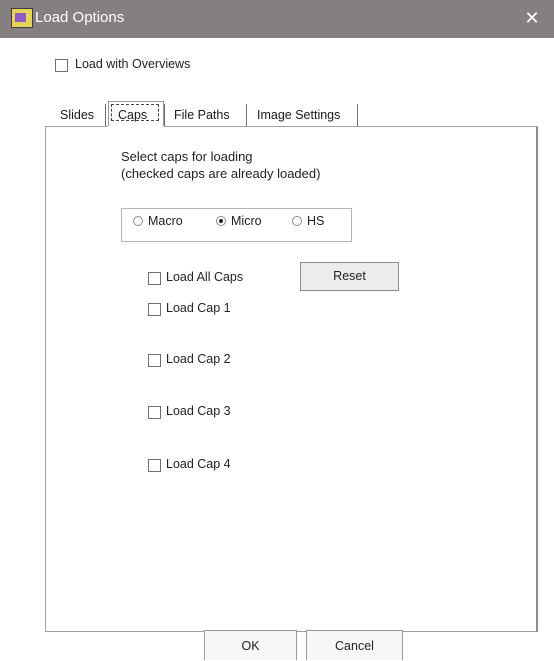  Describe the element at coordinates (154, 465) in the screenshot. I see `load-cap-4-checkbox` at that location.